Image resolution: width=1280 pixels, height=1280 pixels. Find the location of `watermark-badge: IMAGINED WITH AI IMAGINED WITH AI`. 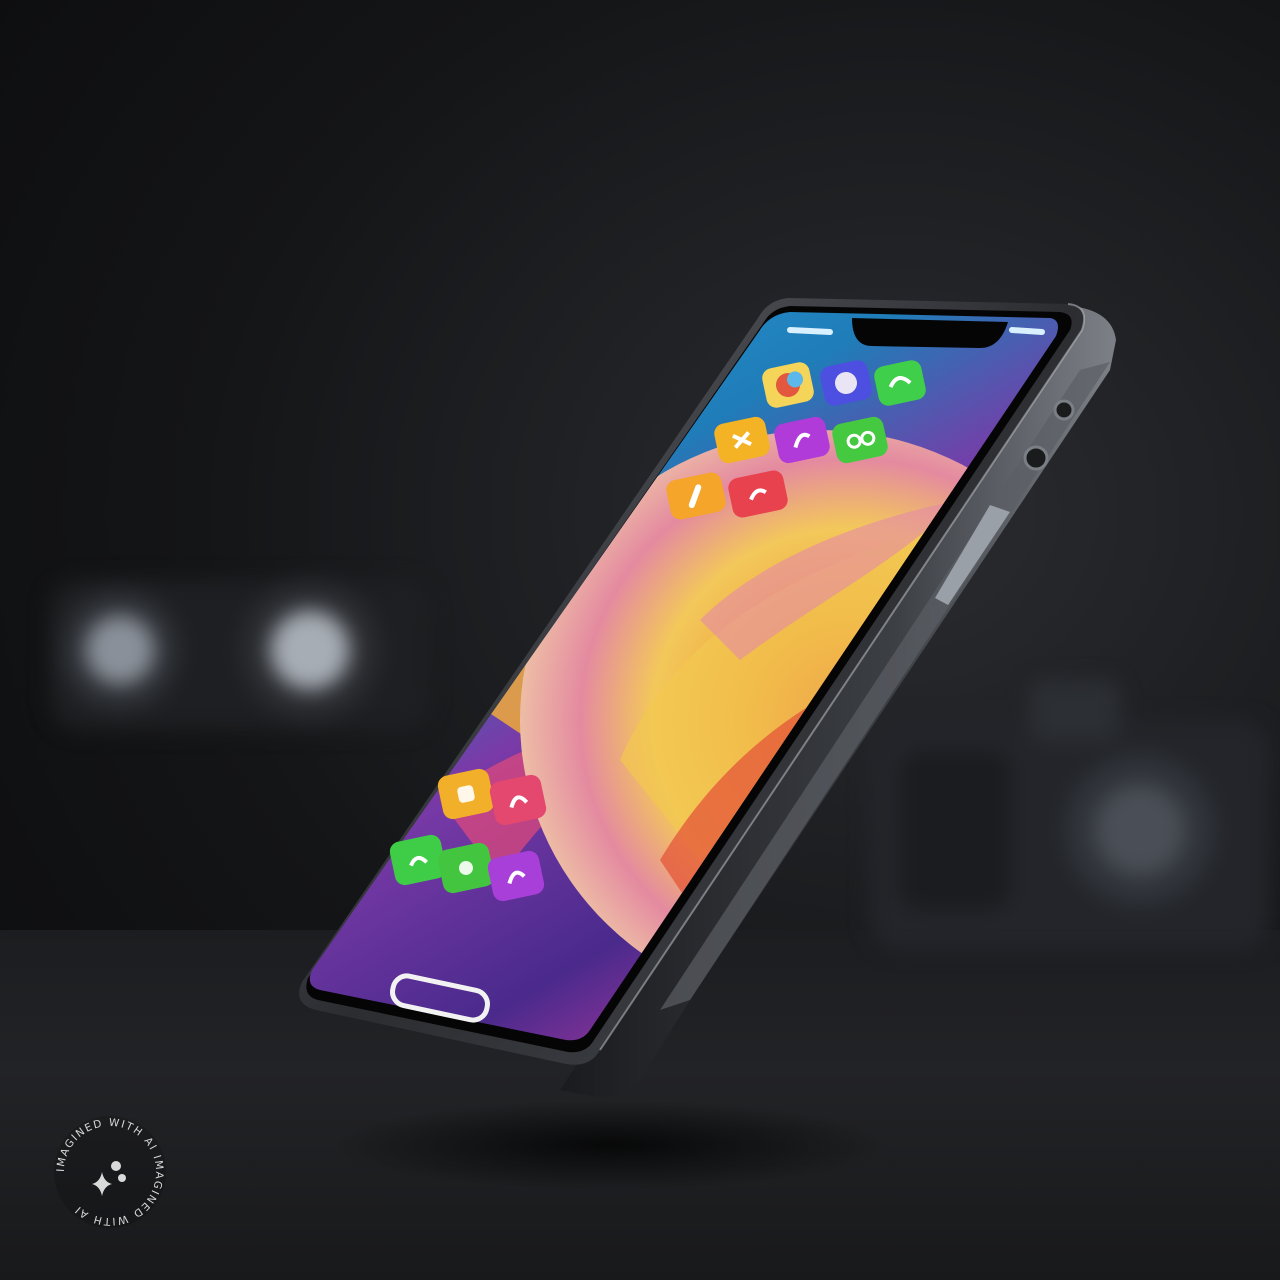

watermark-badge: IMAGINED WITH AI IMAGINED WITH AI is located at coordinates (110, 1172).